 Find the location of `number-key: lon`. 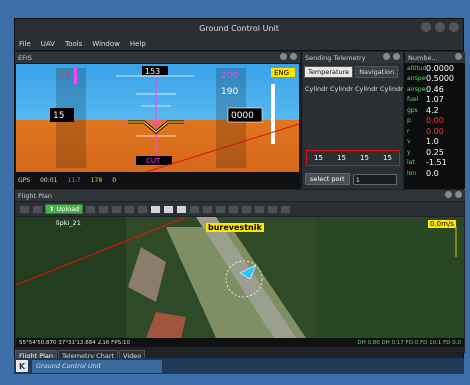

number-key: lon is located at coordinates (412, 173).